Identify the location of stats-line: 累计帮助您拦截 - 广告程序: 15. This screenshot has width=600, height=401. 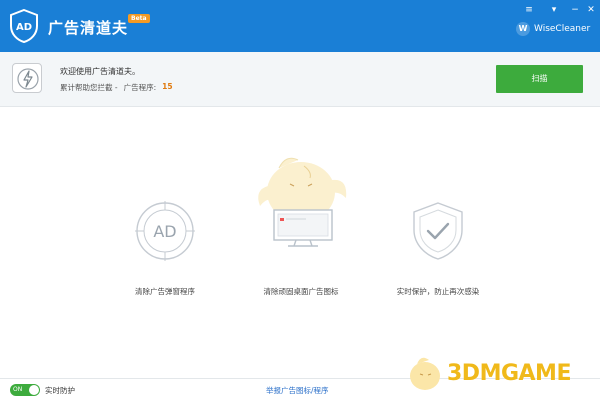
(116, 87).